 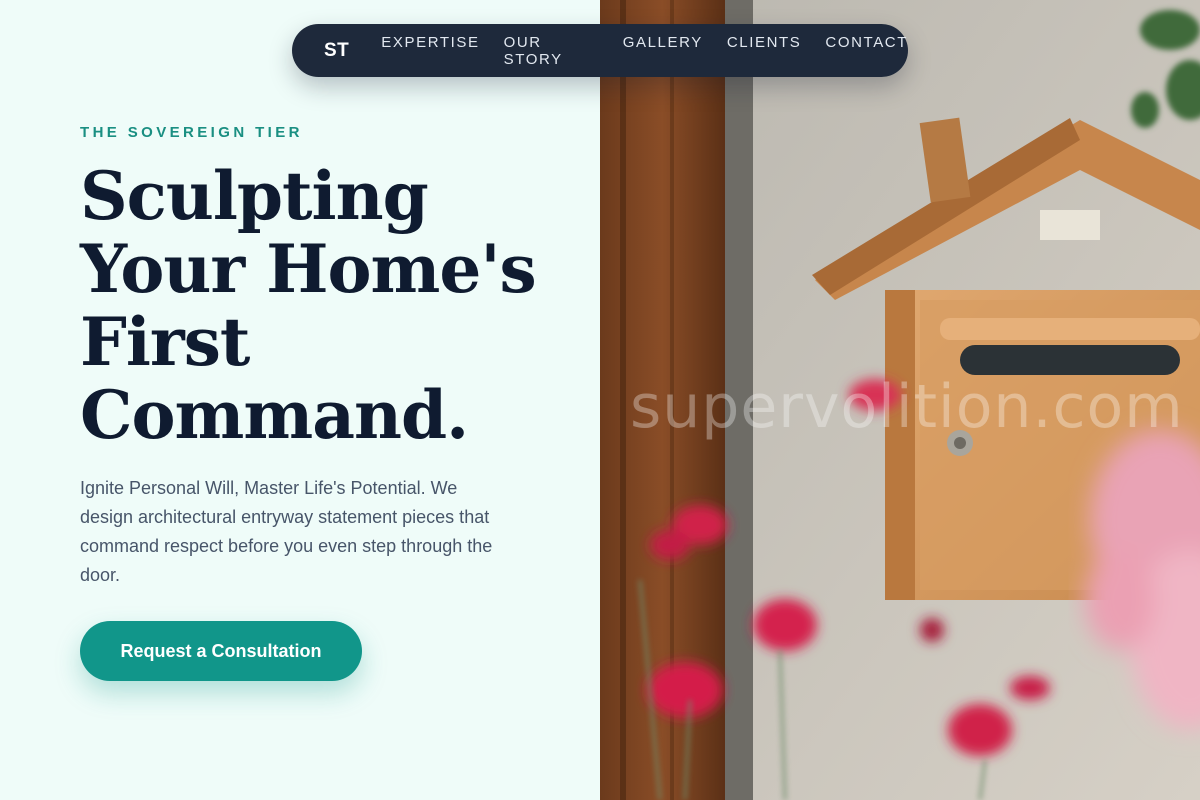 What do you see at coordinates (907, 407) in the screenshot?
I see `watermark-text: supervolition.com` at bounding box center [907, 407].